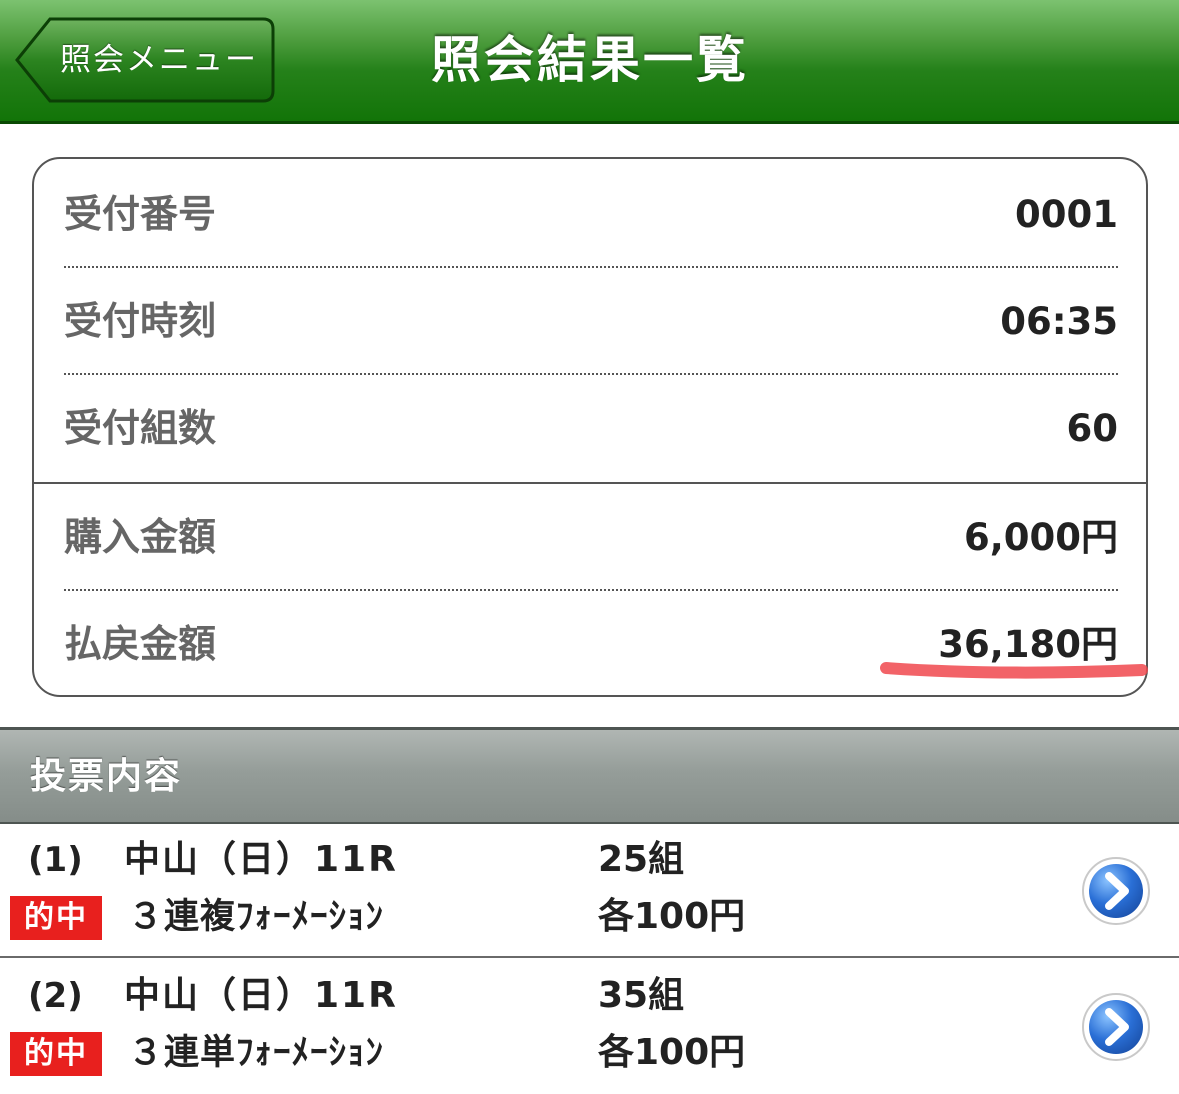 The width and height of the screenshot is (1179, 1094). I want to click on back-button-label: 照会メニュー, so click(159, 60).